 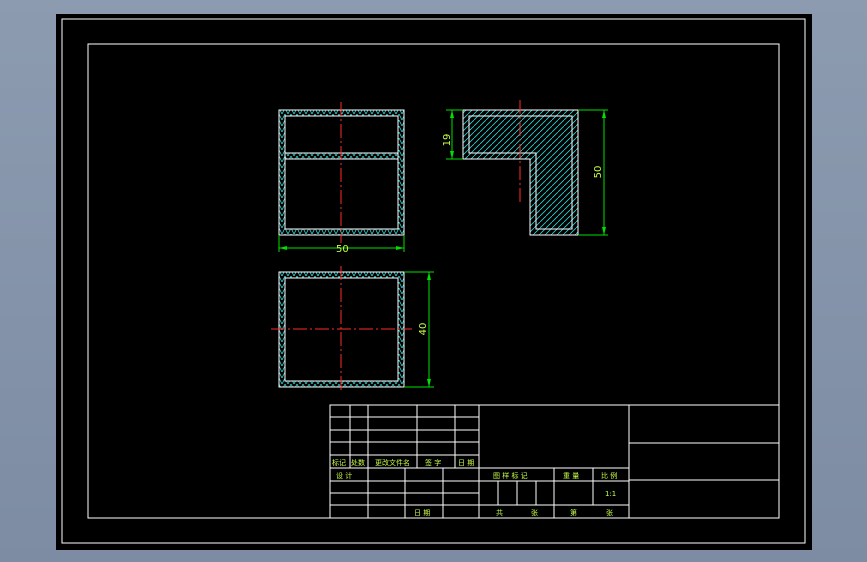 What do you see at coordinates (571, 476) in the screenshot?
I see `weight-label: 重 量` at bounding box center [571, 476].